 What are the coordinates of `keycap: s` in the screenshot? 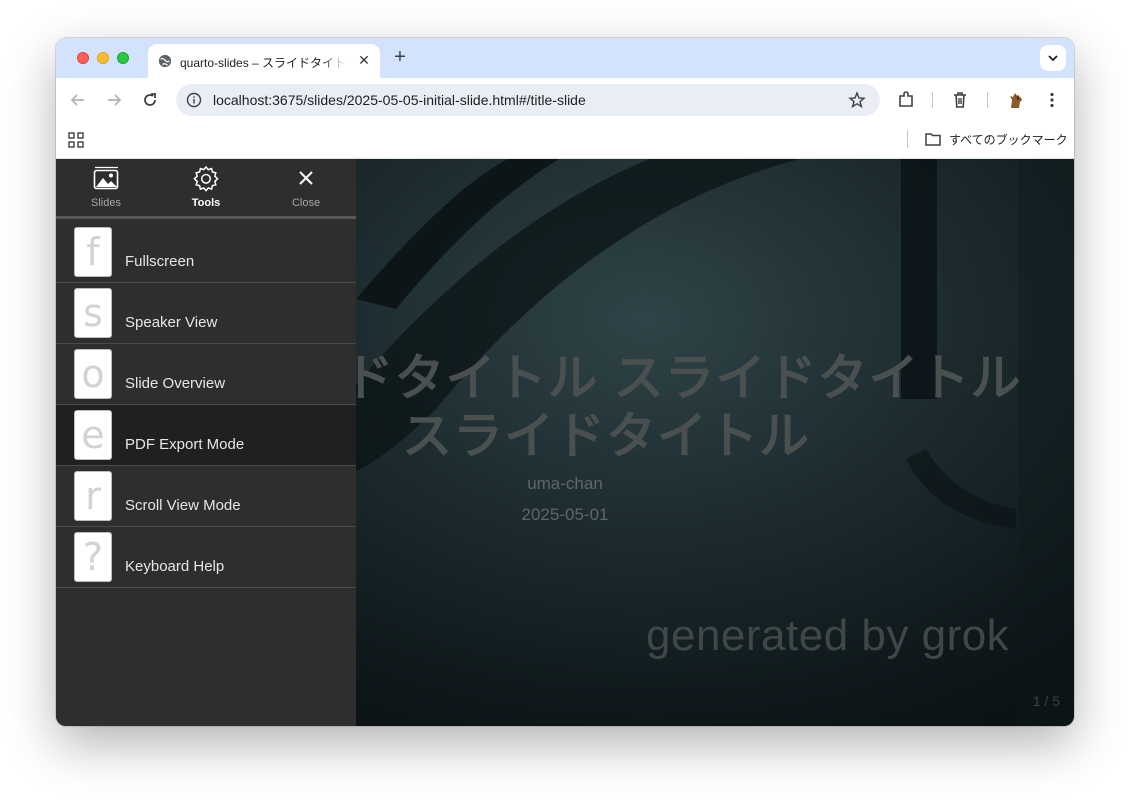 It's located at (93, 313).